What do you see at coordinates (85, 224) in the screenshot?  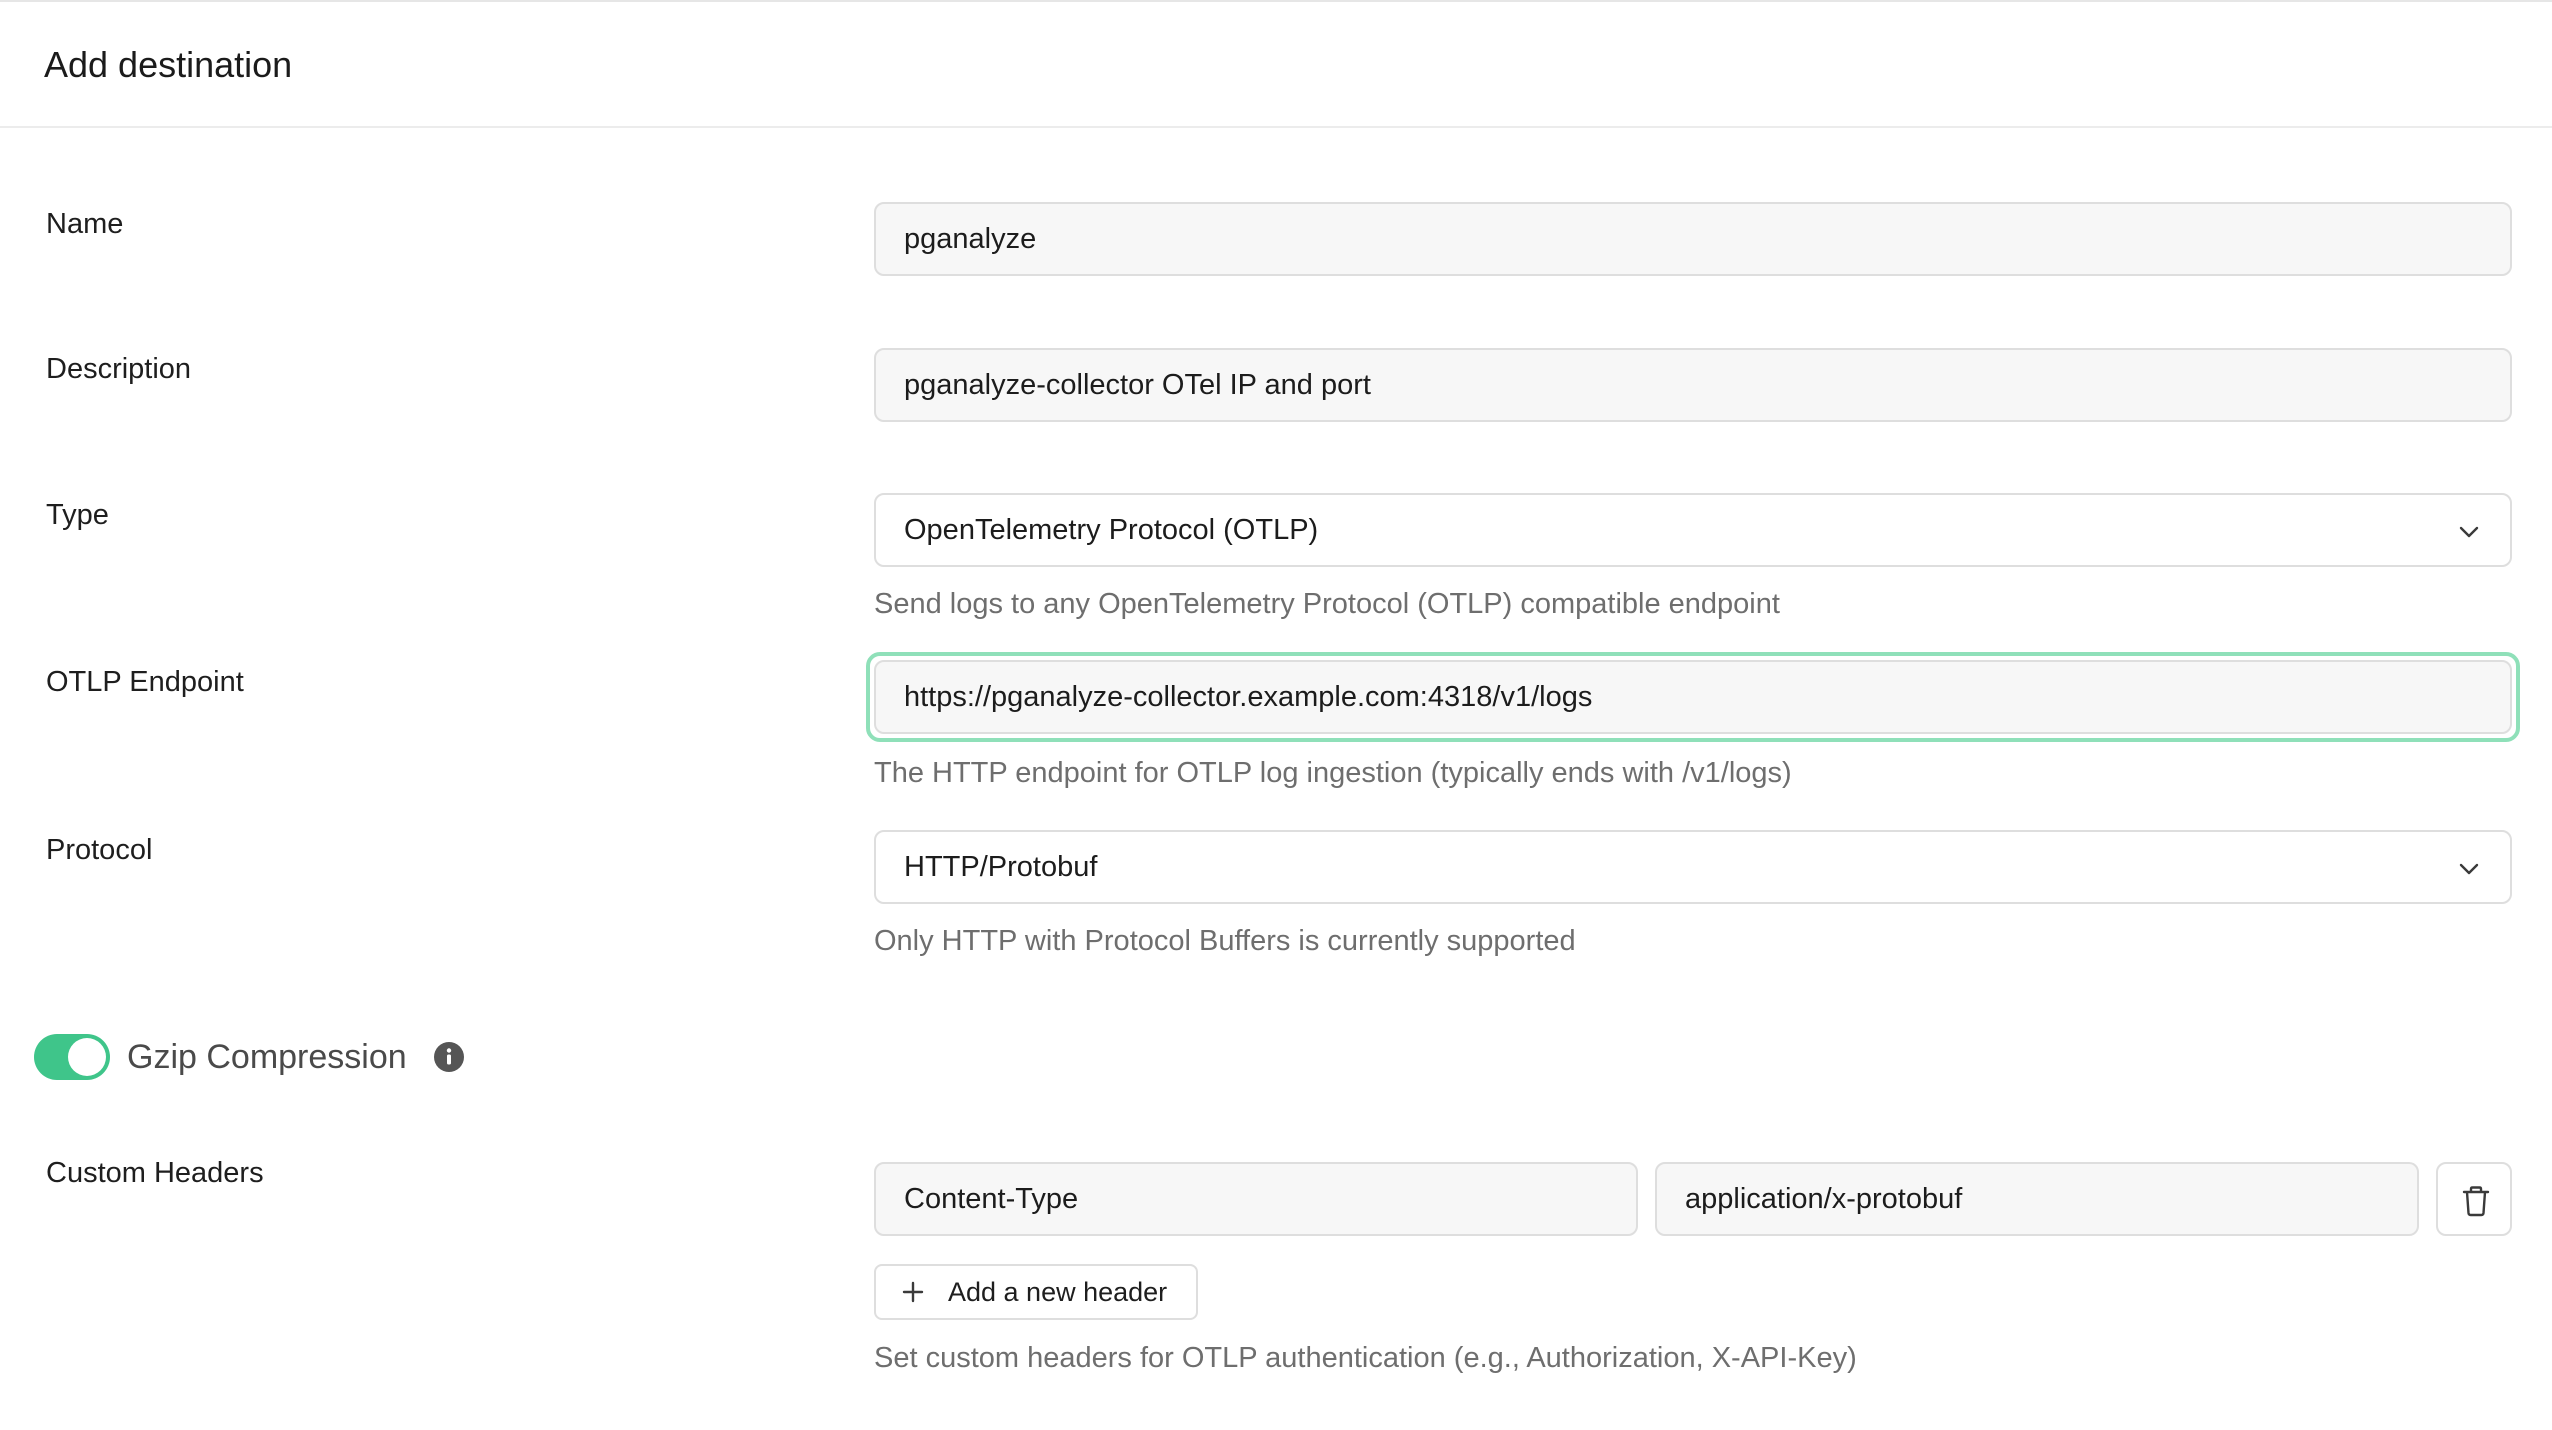 I see `name-label: Name` at bounding box center [85, 224].